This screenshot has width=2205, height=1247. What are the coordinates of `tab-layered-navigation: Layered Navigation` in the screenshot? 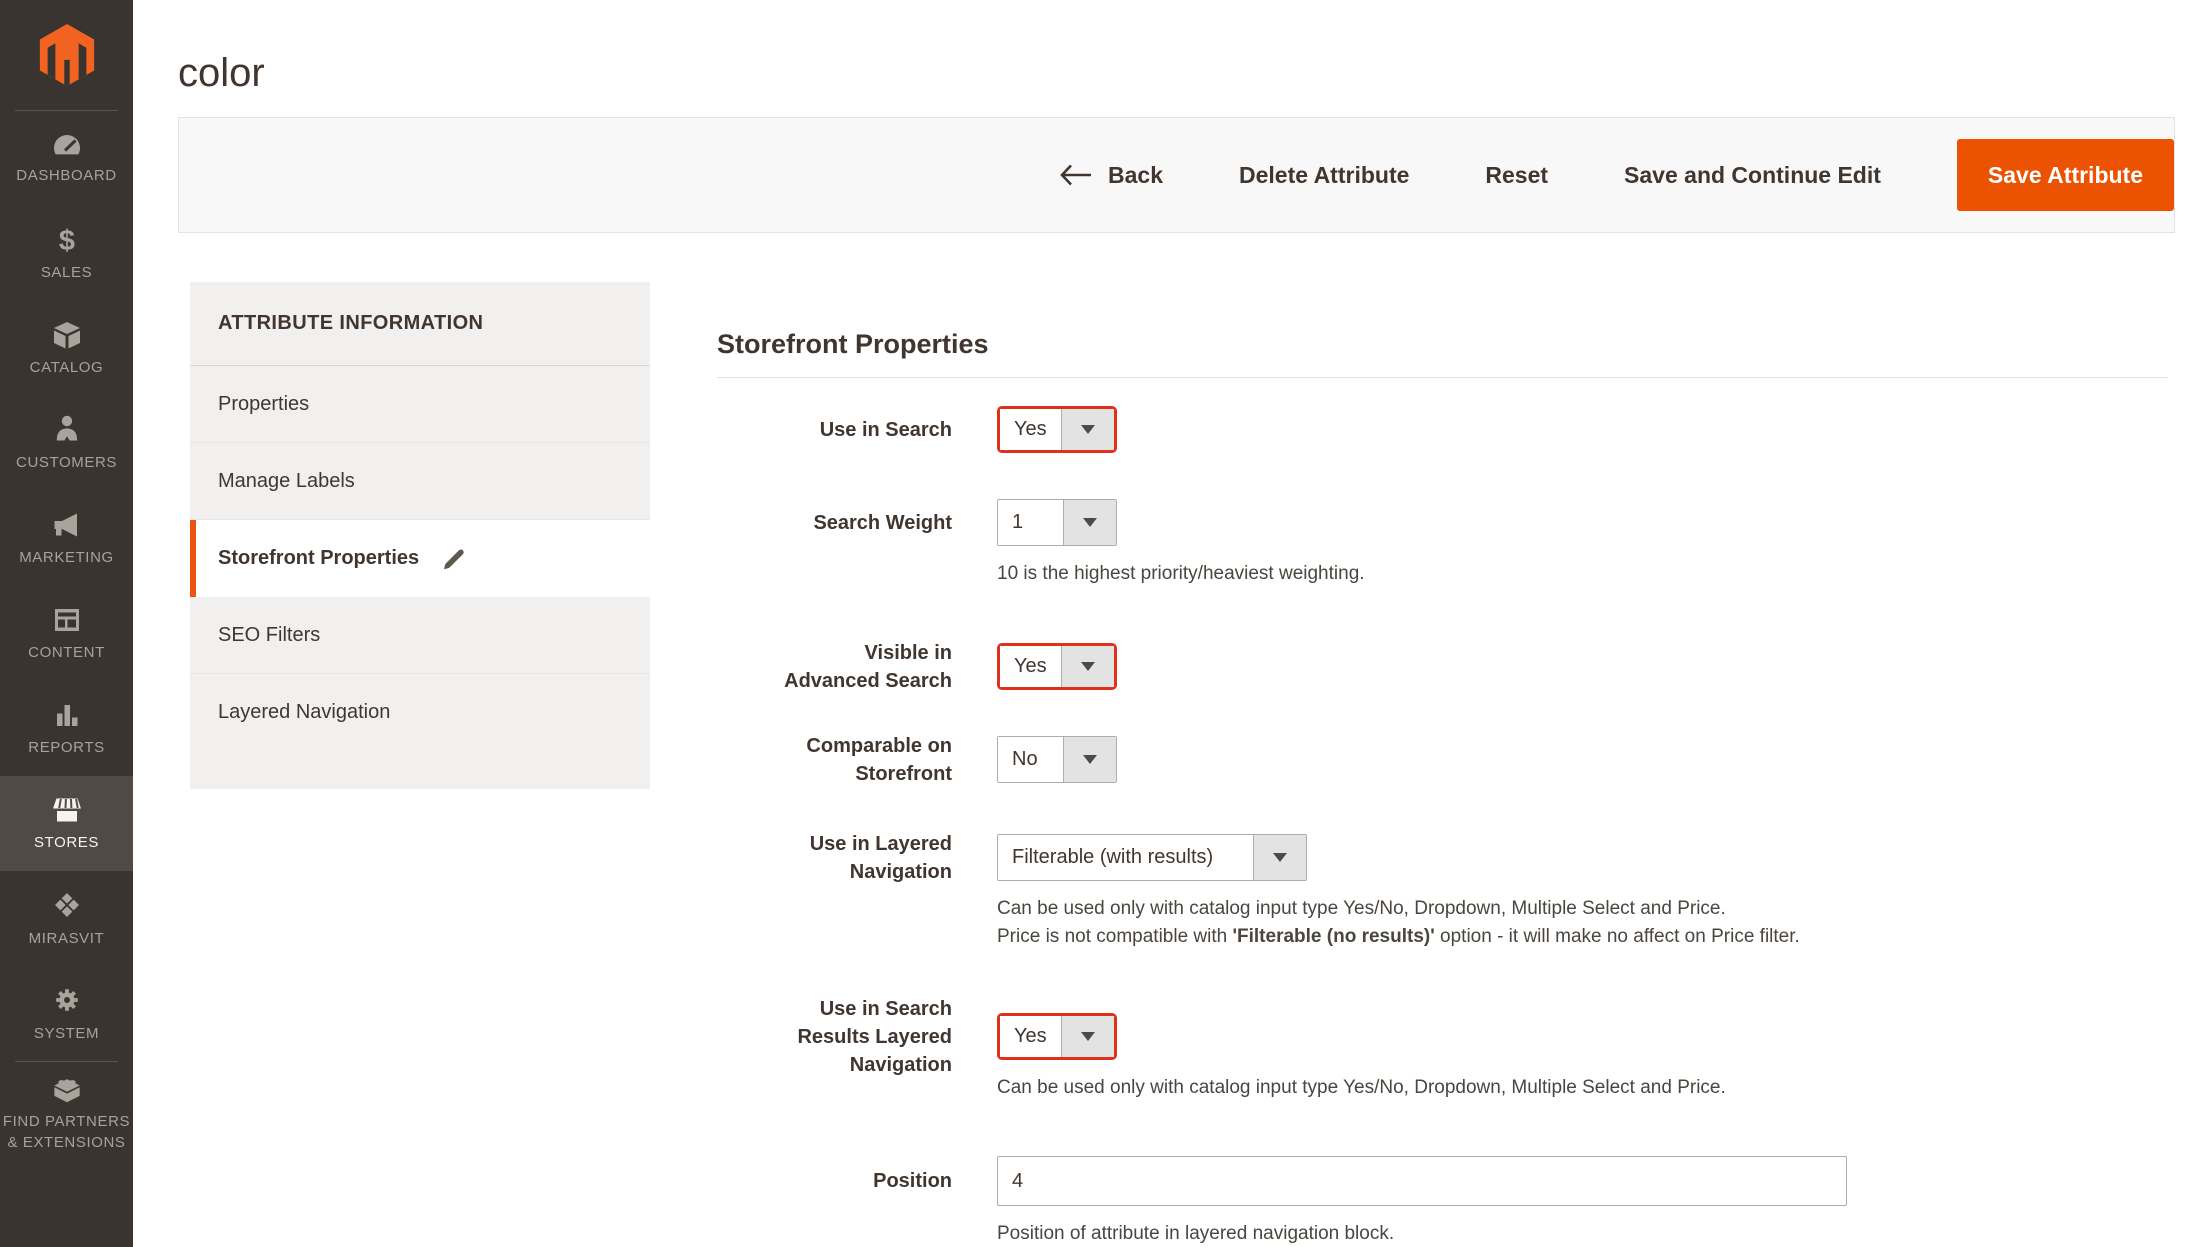 It's located at (420, 712).